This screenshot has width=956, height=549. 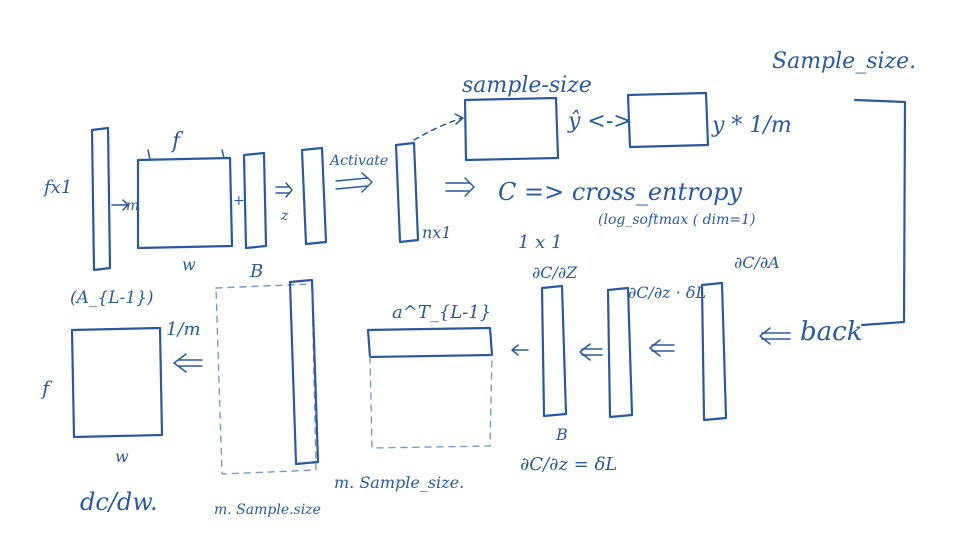 What do you see at coordinates (354, 182) in the screenshot?
I see `arrow-activate` at bounding box center [354, 182].